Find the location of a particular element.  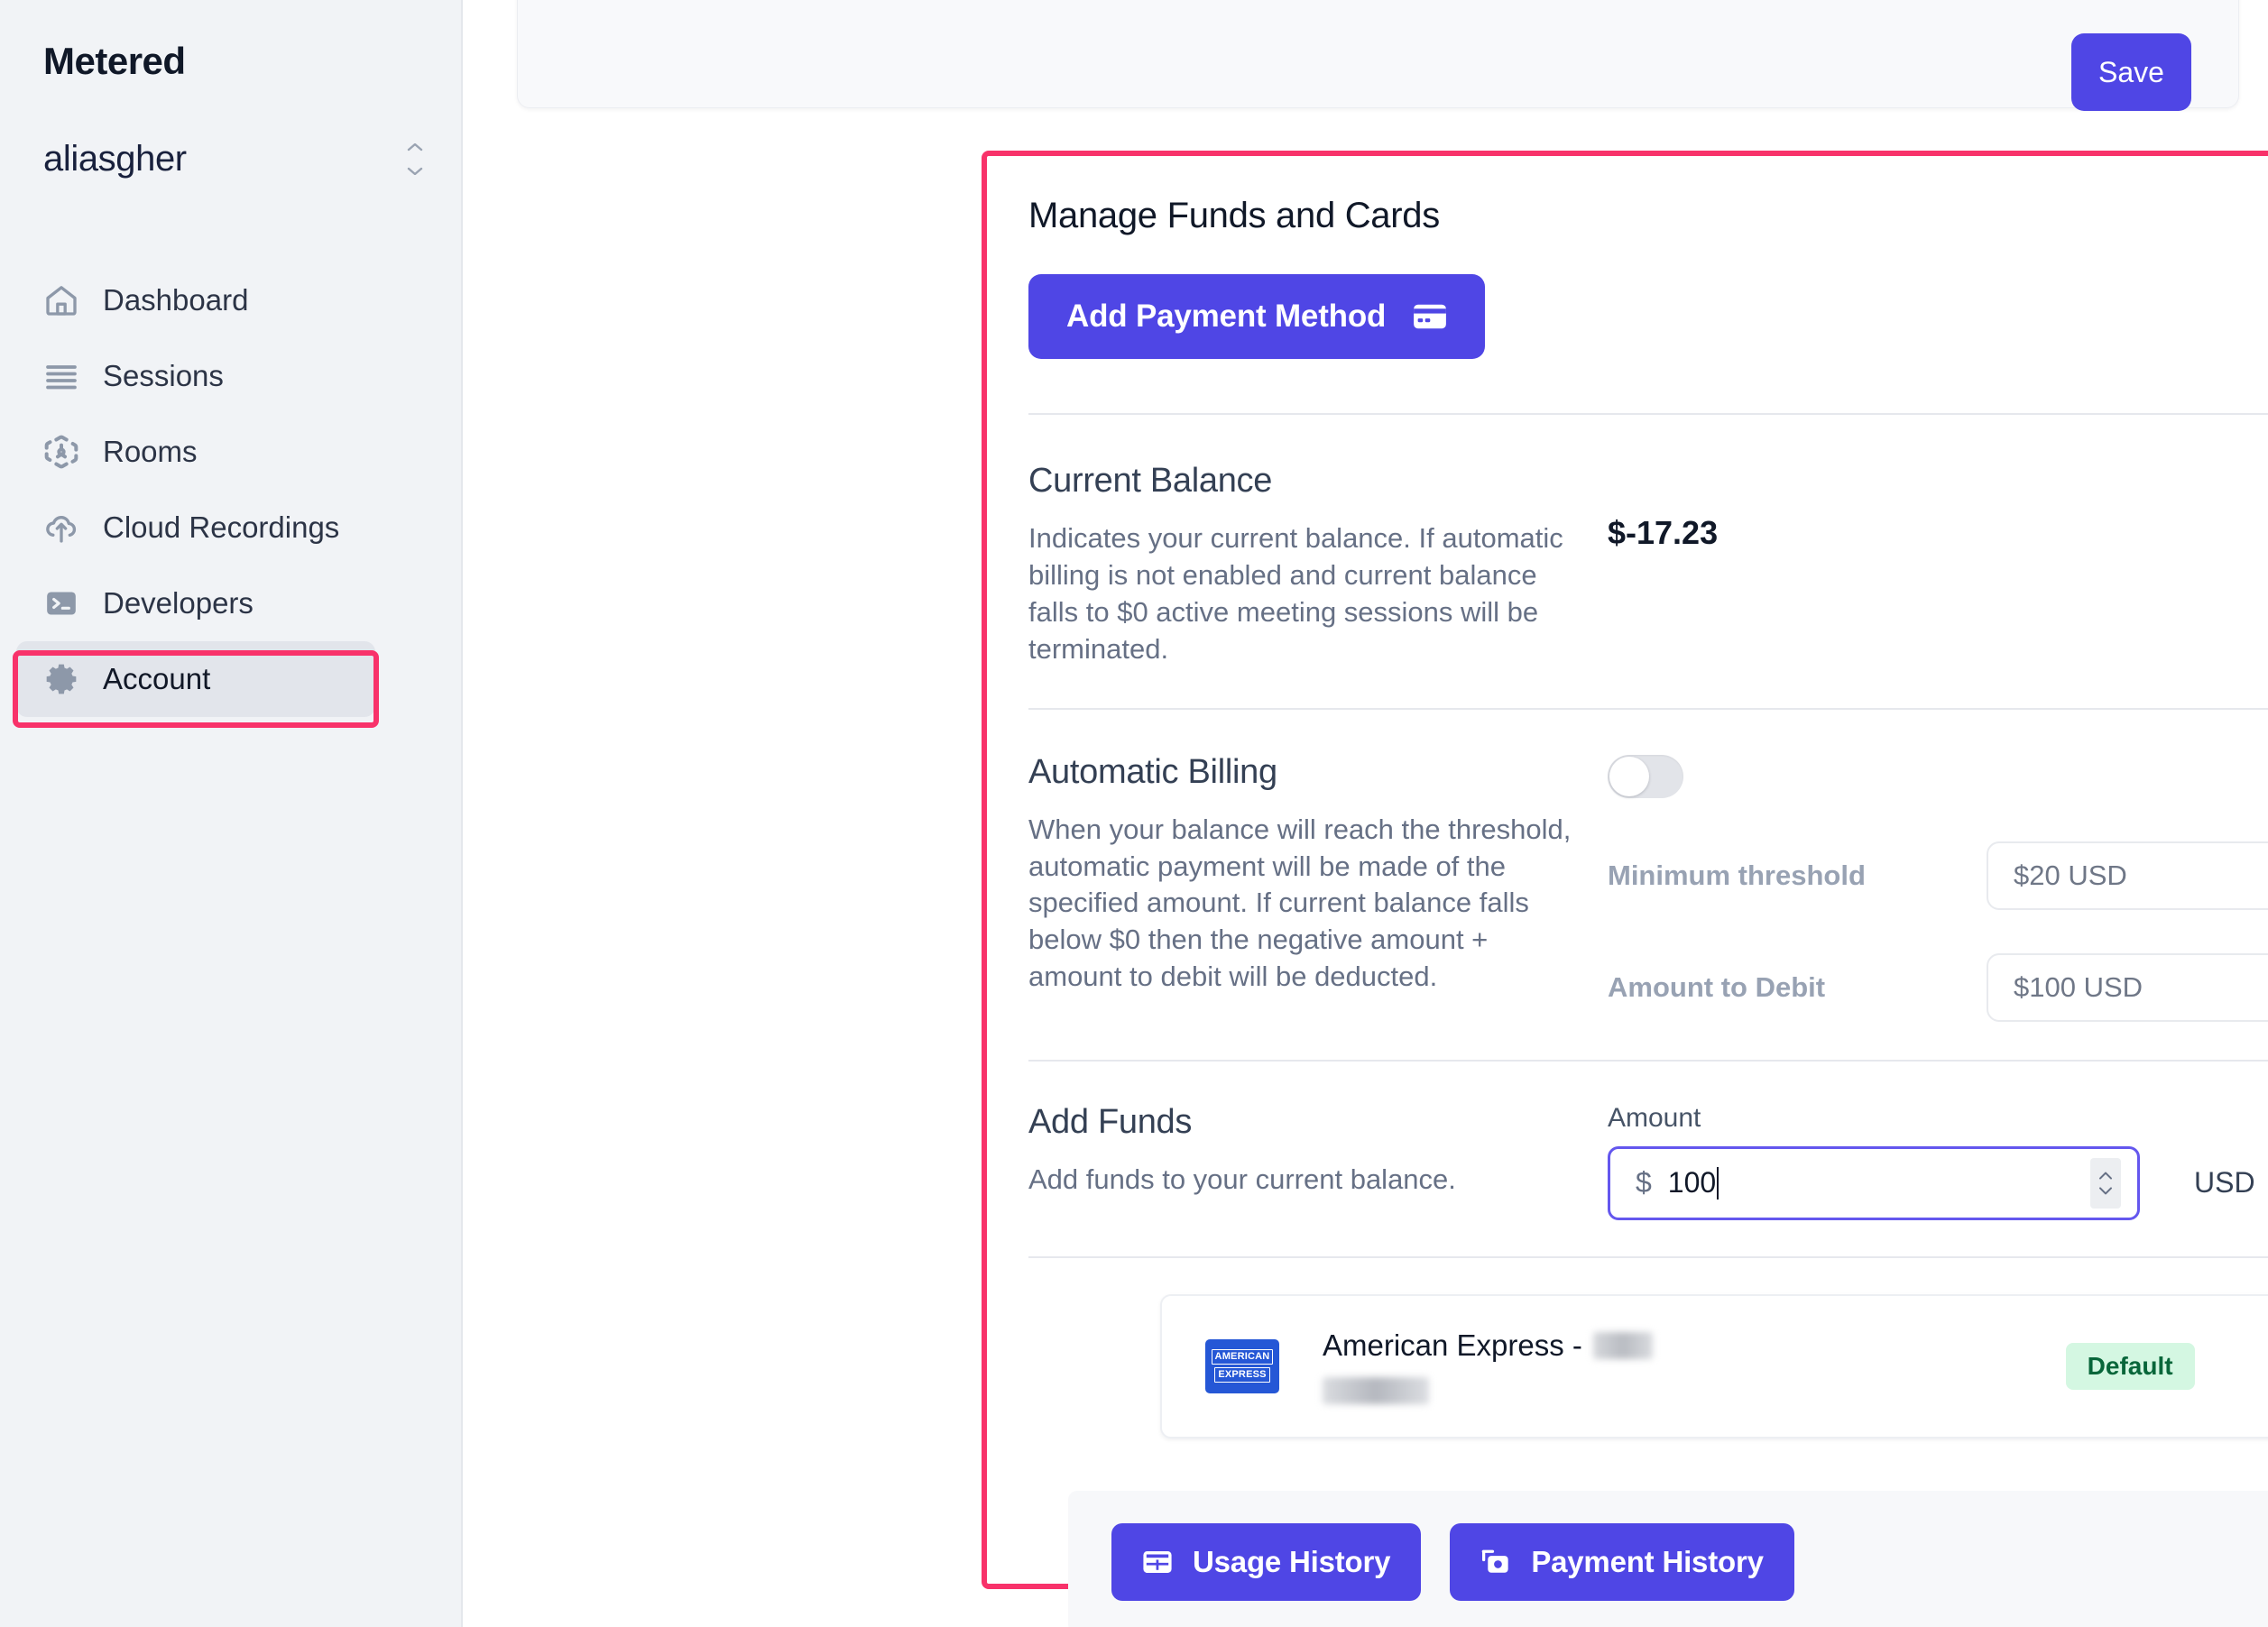

quantity-stepper is located at coordinates (2105, 1183).